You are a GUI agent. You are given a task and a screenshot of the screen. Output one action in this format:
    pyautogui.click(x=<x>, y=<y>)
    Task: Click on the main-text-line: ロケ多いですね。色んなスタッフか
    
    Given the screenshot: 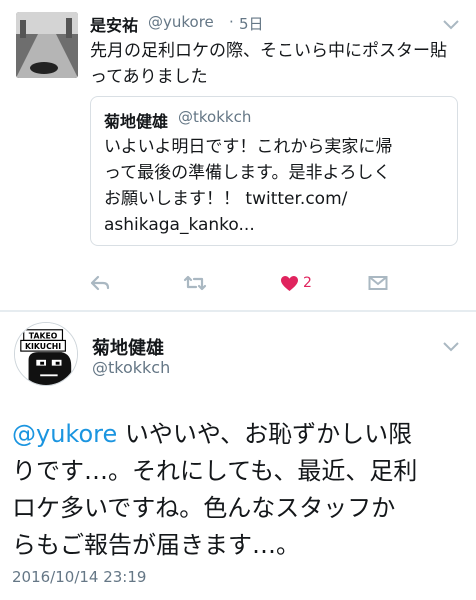 What is the action you would take?
    pyautogui.click(x=204, y=508)
    